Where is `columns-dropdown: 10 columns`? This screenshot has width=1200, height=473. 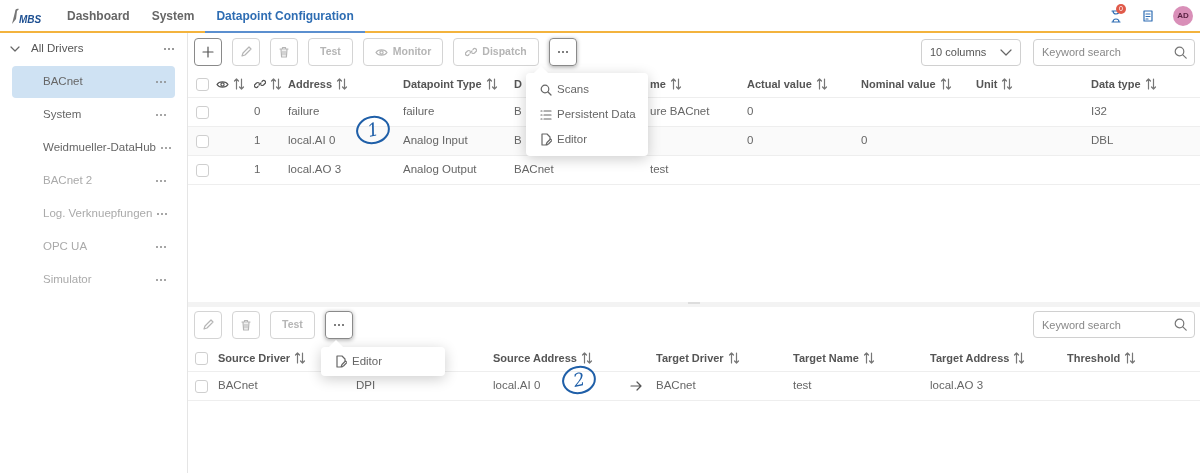 columns-dropdown: 10 columns is located at coordinates (971, 52).